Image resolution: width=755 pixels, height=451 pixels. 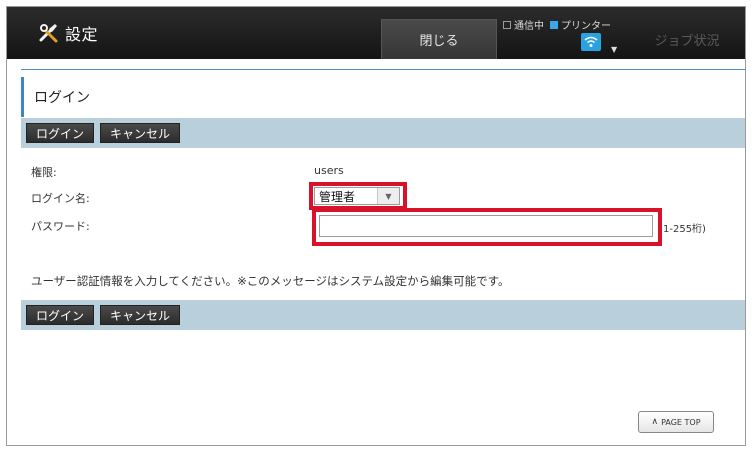 I want to click on authority-value: users, so click(x=329, y=170).